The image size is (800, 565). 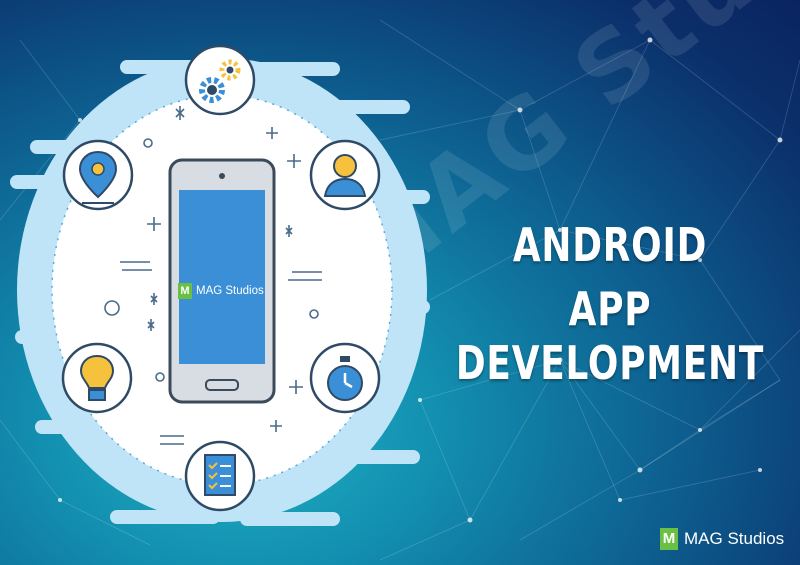 What do you see at coordinates (185, 291) in the screenshot?
I see `brand-m-badge: M` at bounding box center [185, 291].